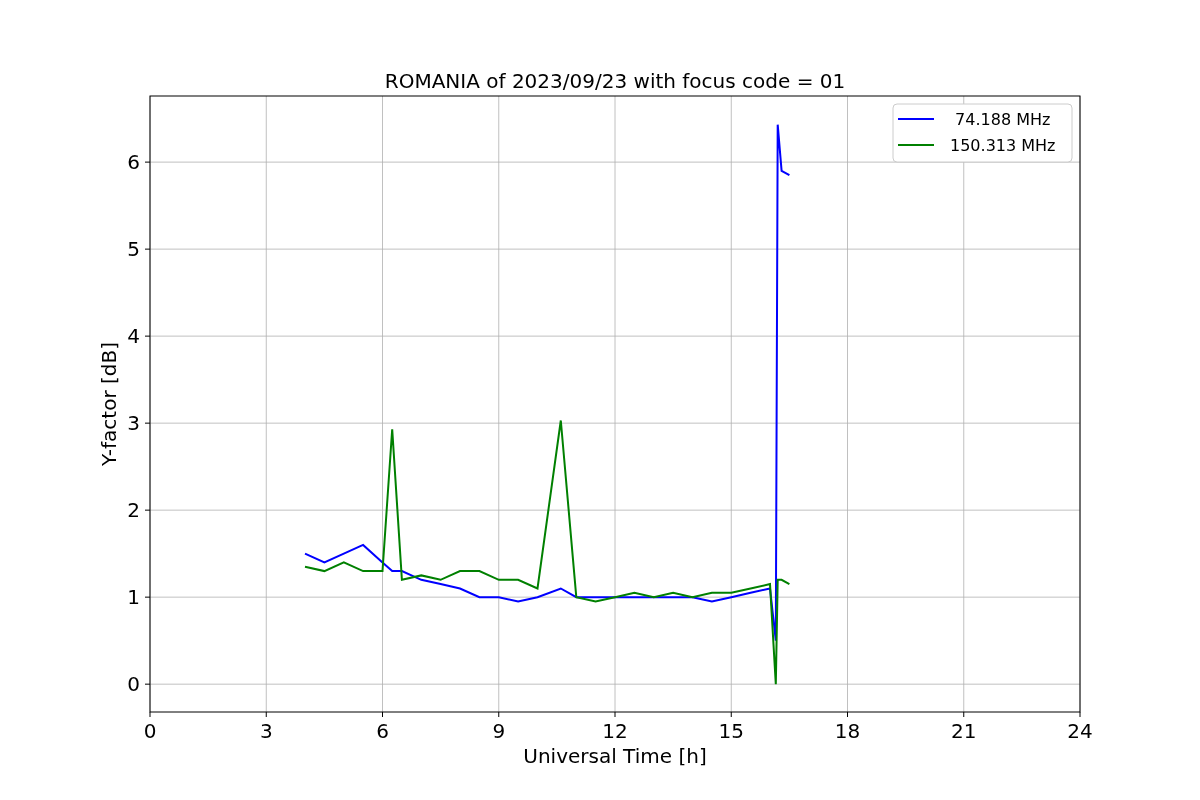 The image size is (1200, 800). Describe the element at coordinates (133, 597) in the screenshot. I see `y-tick-label: 1` at that location.